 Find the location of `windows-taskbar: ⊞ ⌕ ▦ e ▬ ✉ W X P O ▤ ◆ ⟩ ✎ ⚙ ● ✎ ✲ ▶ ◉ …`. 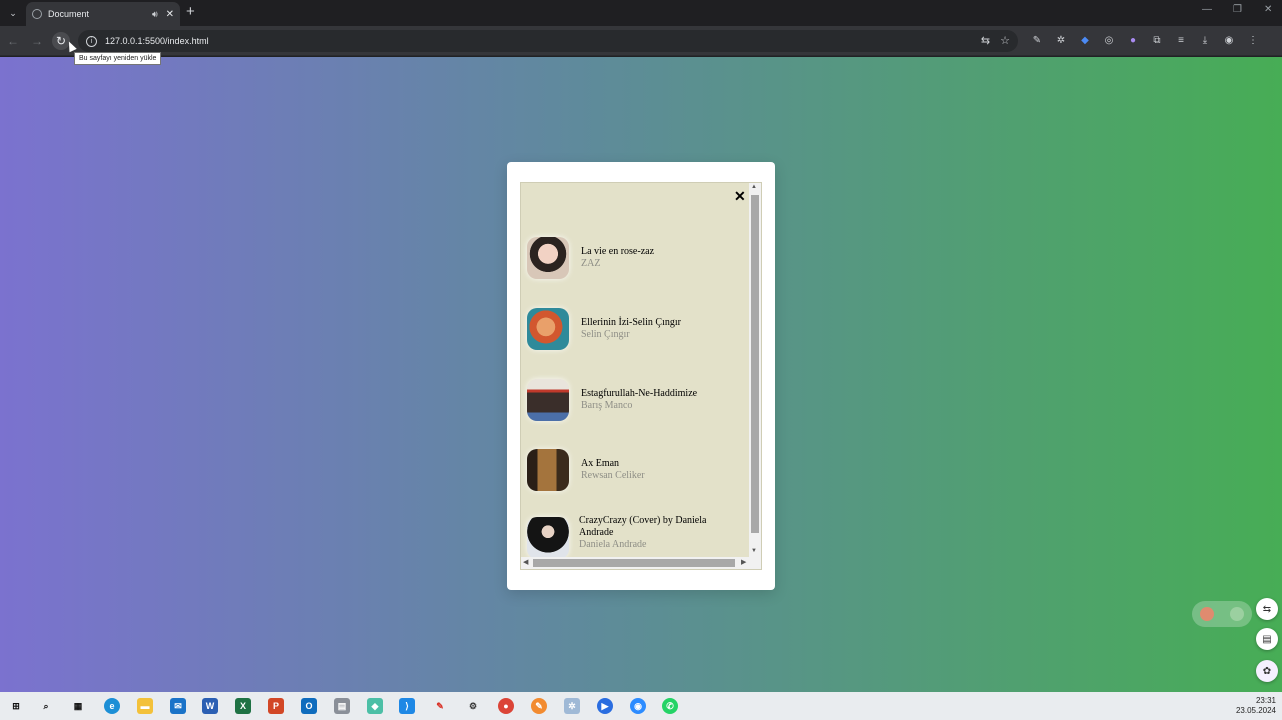

windows-taskbar: ⊞ ⌕ ▦ e ▬ ✉ W X P O ▤ ◆ ⟩ ✎ ⚙ ● ✎ ✲ ▶ ◉ … is located at coordinates (641, 706).